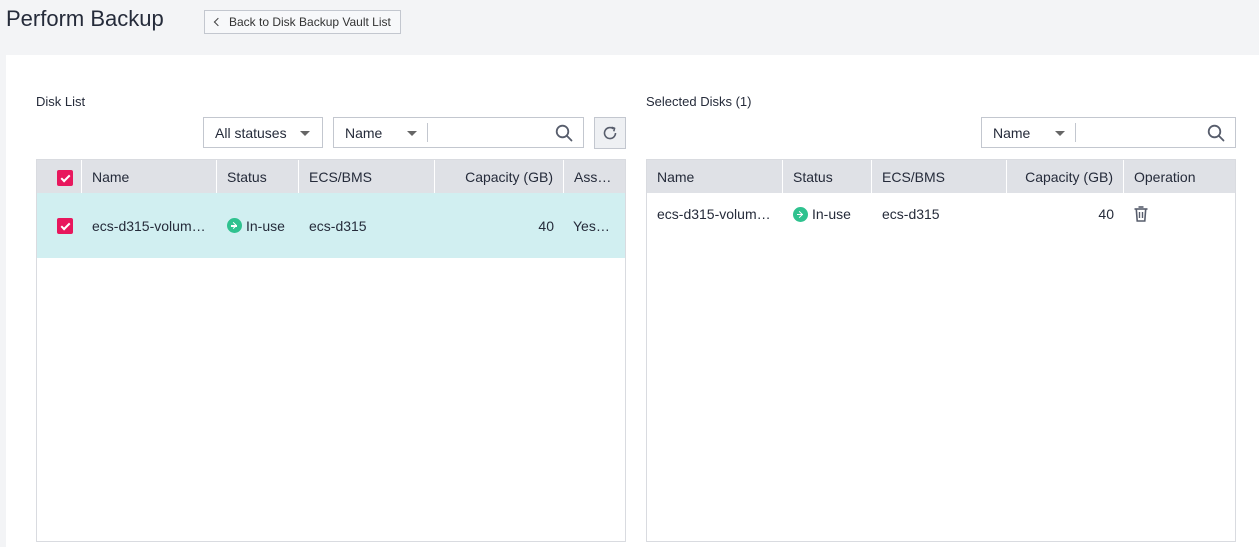  I want to click on select-all-cell, so click(59, 176).